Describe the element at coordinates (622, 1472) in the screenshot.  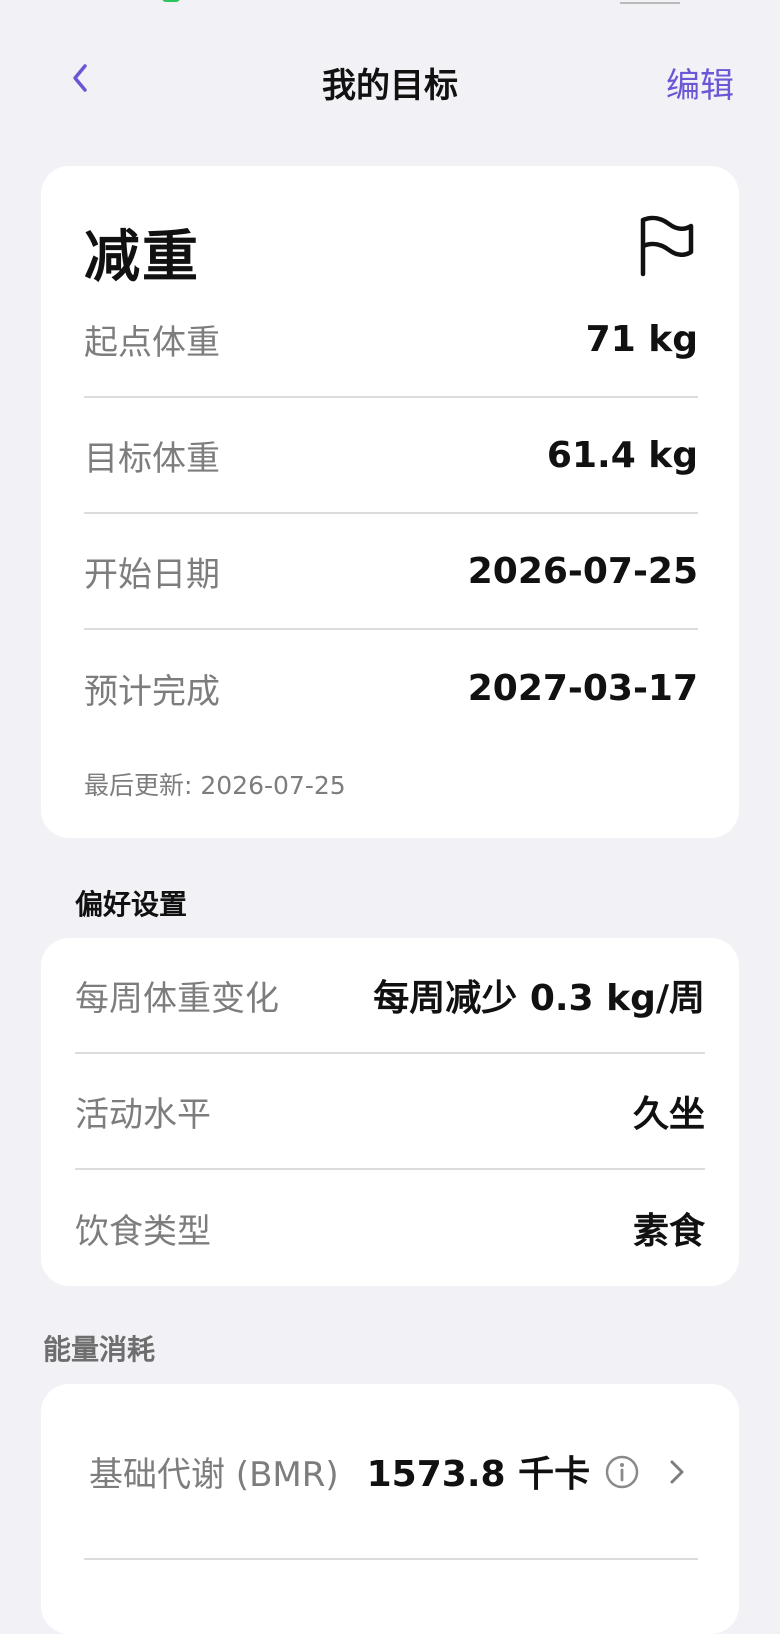
I see `info-icon` at that location.